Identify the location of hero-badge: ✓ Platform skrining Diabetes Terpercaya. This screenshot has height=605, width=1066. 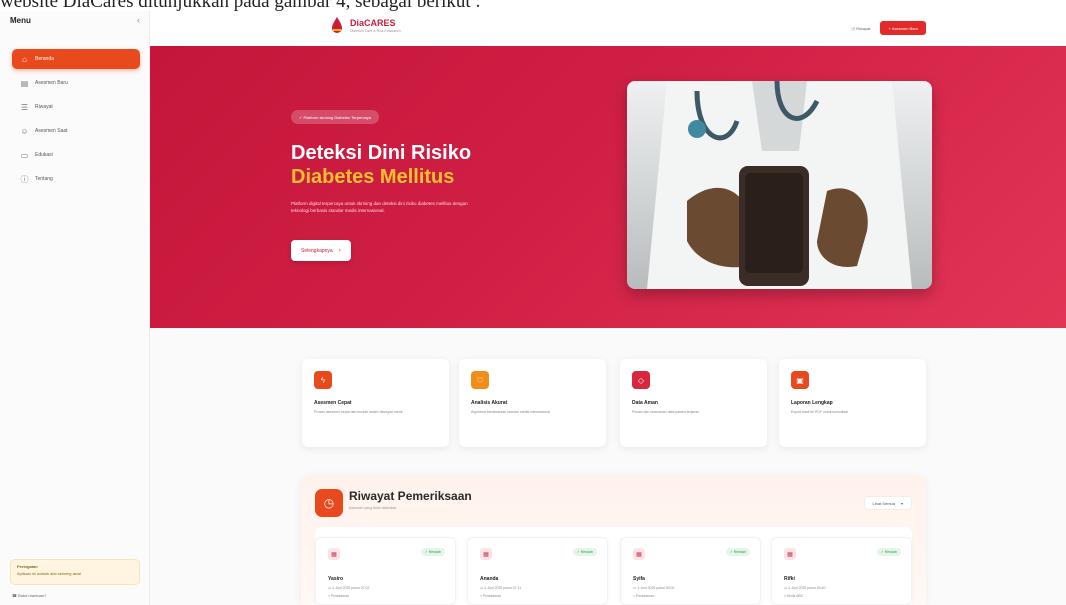
(335, 117).